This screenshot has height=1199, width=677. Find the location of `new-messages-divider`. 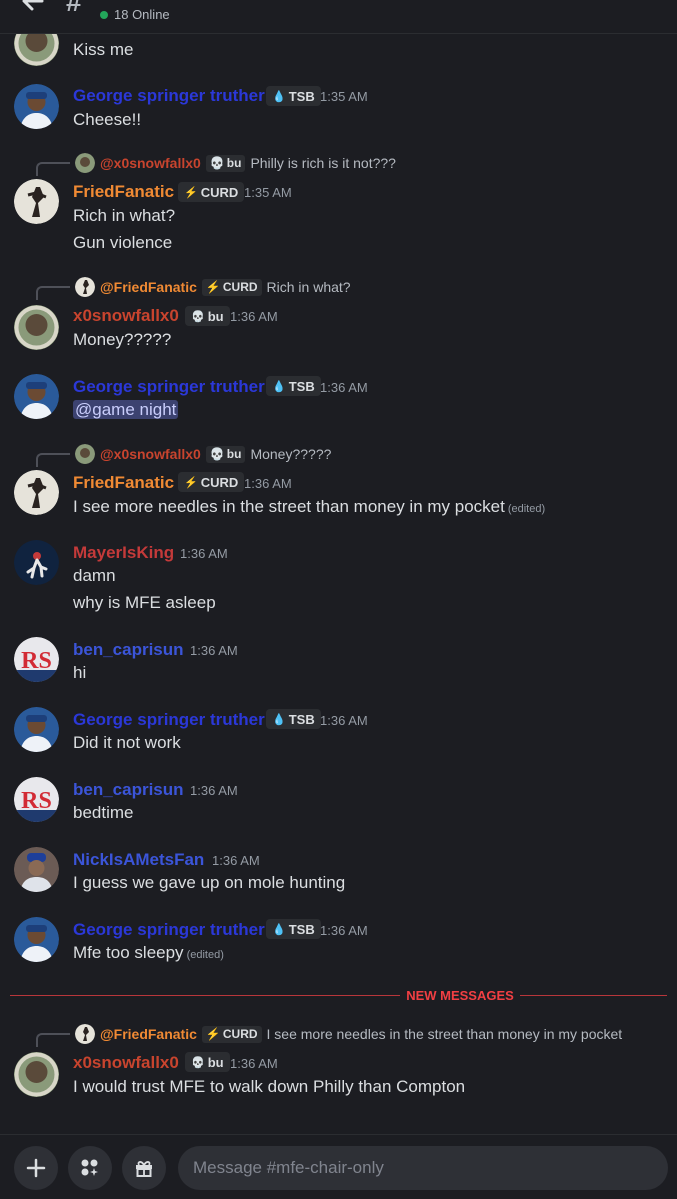

new-messages-divider is located at coordinates (338, 995).